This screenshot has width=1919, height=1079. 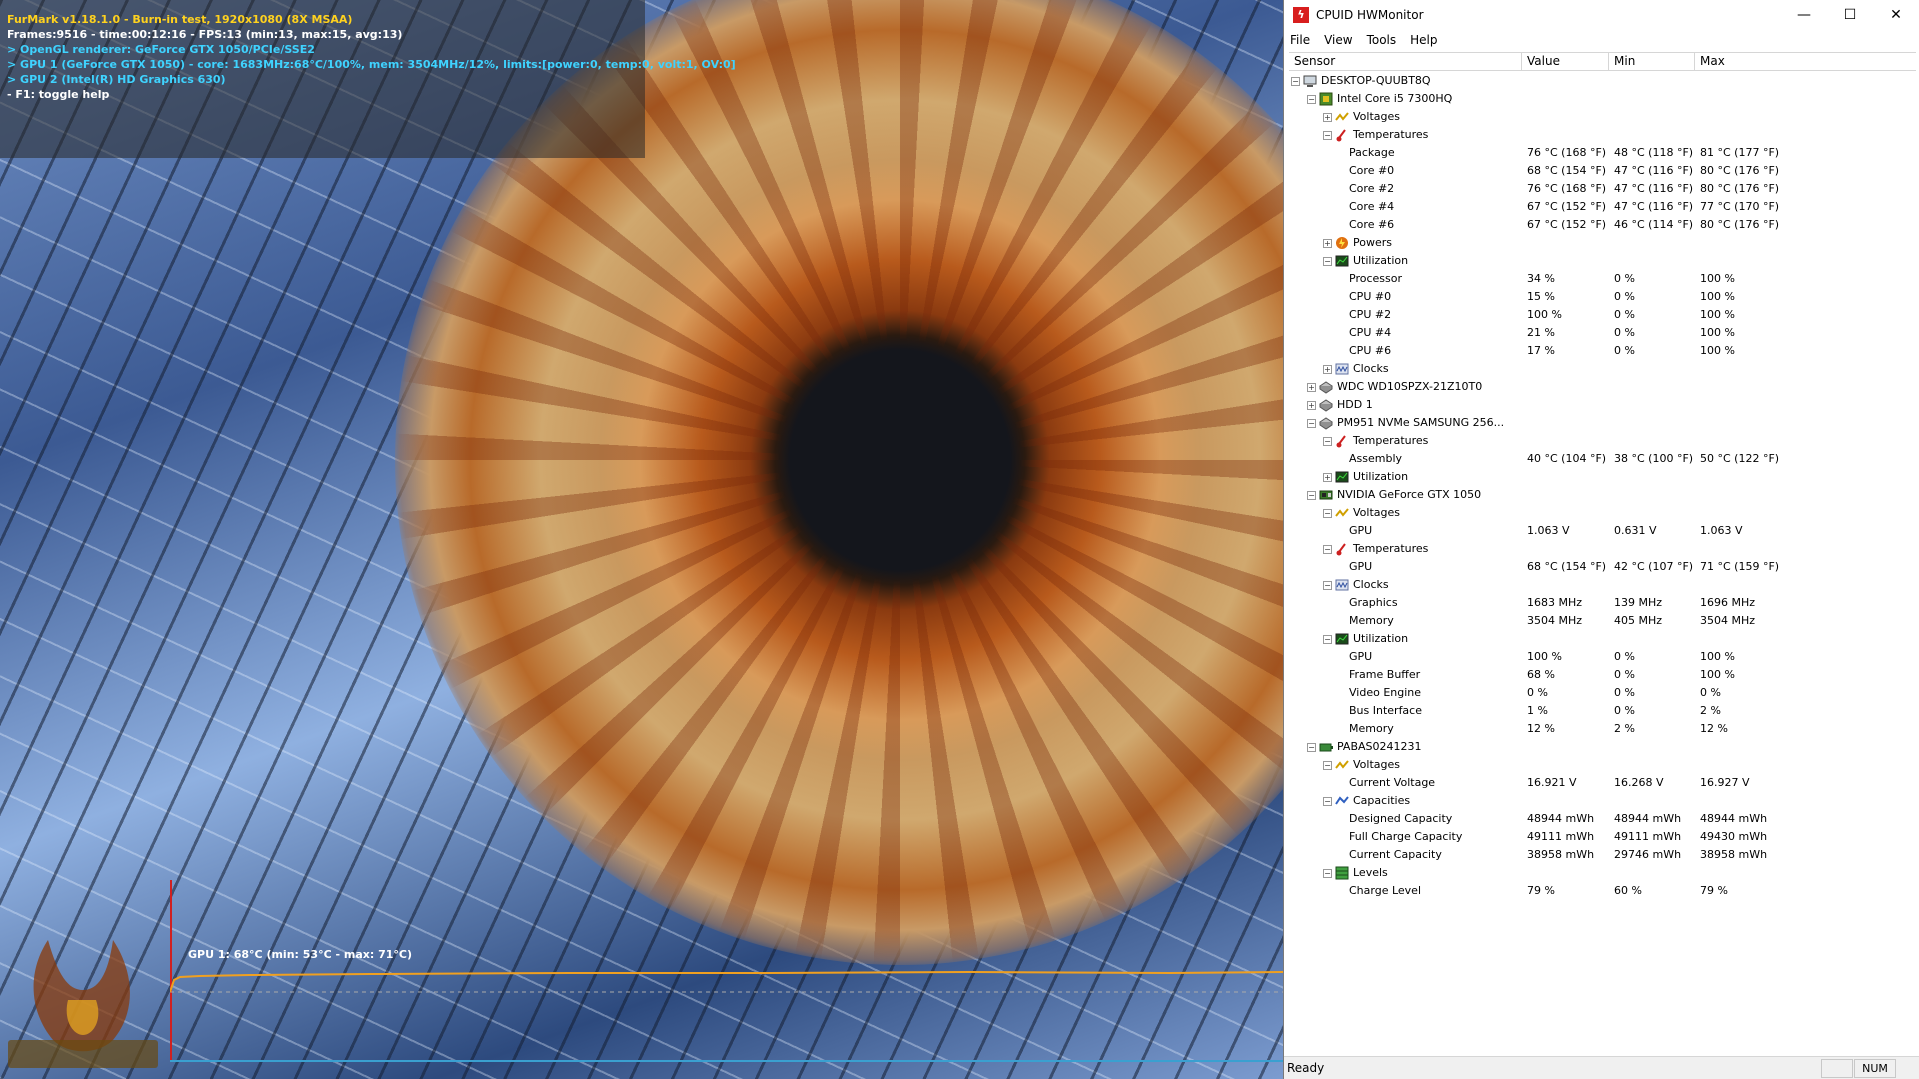 What do you see at coordinates (1405, 61) in the screenshot?
I see `column-sensor: Sensor` at bounding box center [1405, 61].